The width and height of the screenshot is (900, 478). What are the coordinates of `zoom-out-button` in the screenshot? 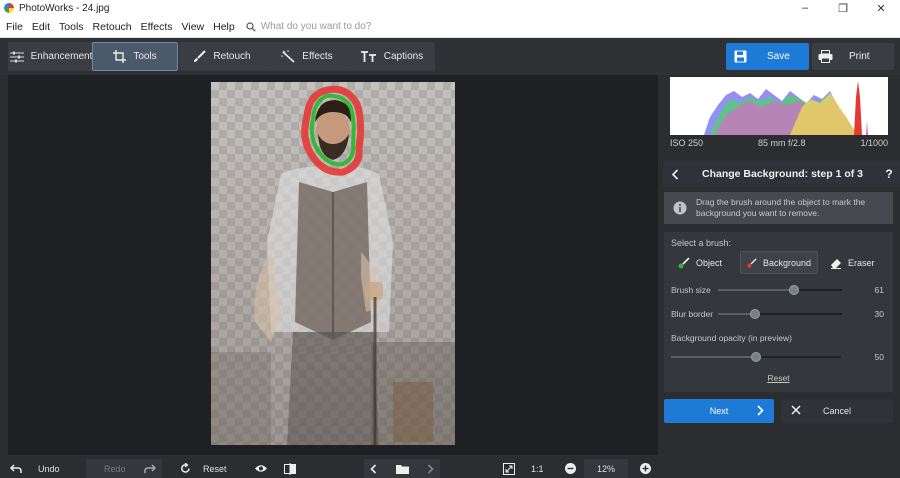 It's located at (571, 468).